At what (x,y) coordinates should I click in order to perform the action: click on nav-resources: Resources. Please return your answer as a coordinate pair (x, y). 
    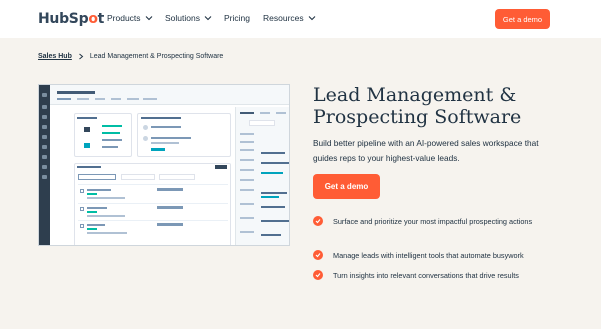
    Looking at the image, I should click on (289, 18).